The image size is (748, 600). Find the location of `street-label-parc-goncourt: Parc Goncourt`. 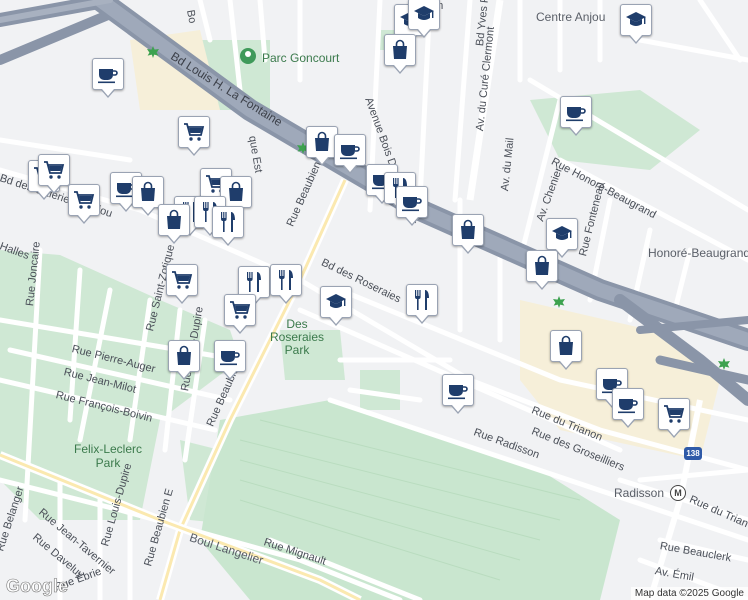

street-label-parc-goncourt: Parc Goncourt is located at coordinates (301, 58).